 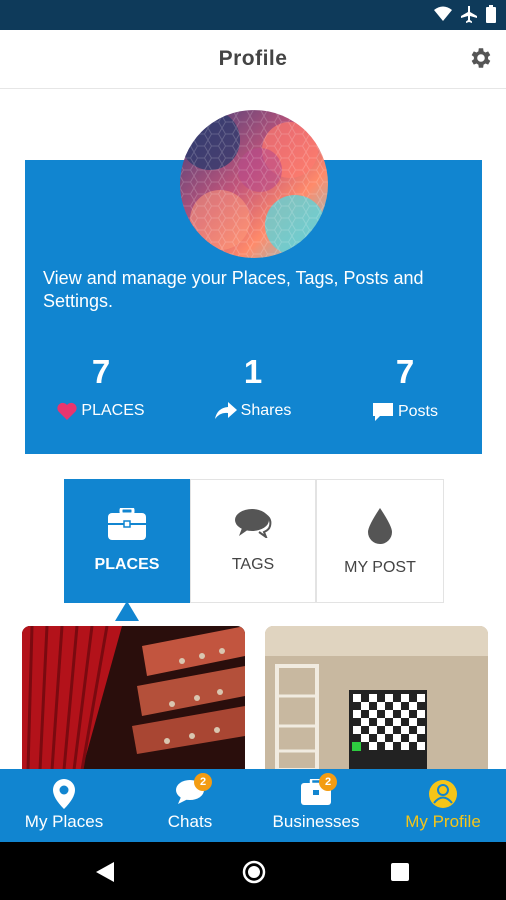 I want to click on tab-my-post-label: MY POST, so click(x=380, y=567).